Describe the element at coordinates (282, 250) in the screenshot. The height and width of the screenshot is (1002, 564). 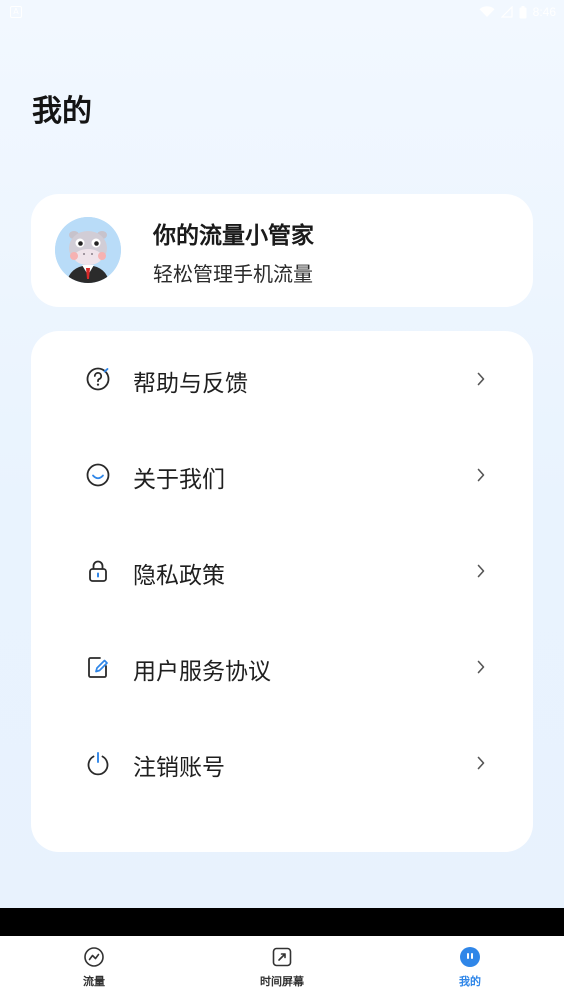
I see `profile-card: 你的流量小管家 轻松管理手机流量` at that location.